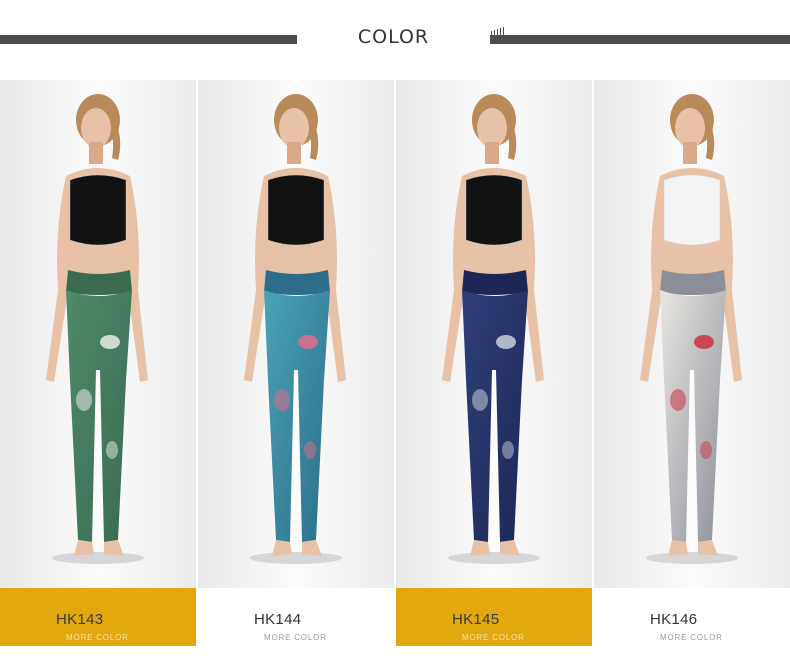 The width and height of the screenshot is (790, 666). I want to click on product-label: HK144 MORE COLOR, so click(296, 617).